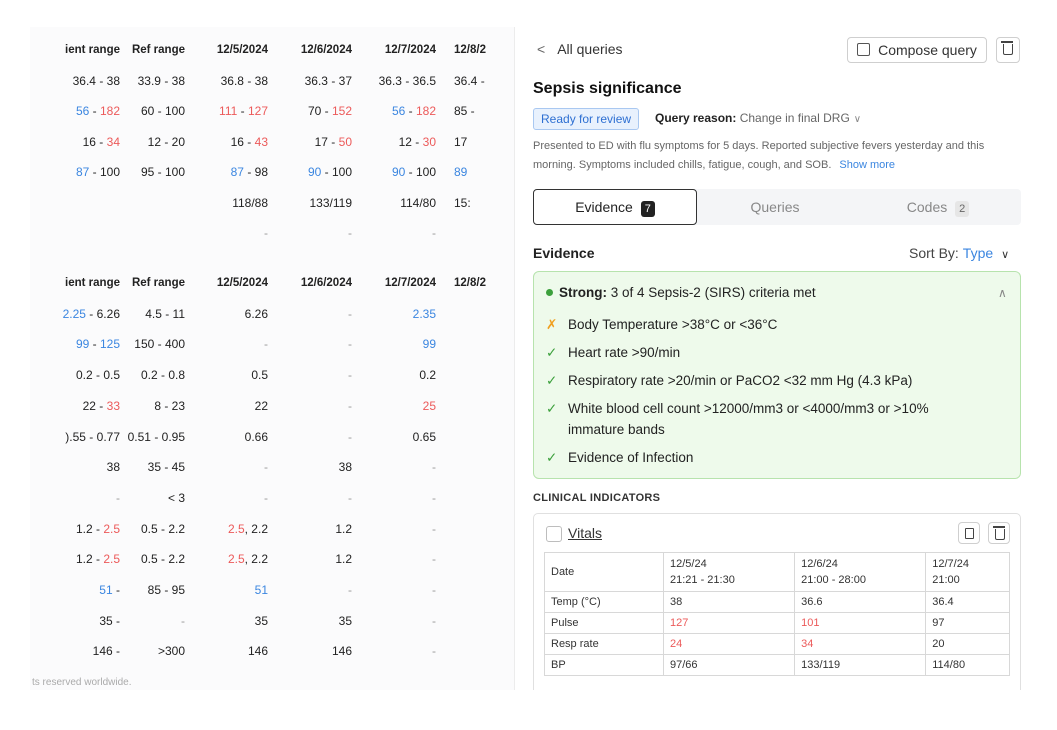 The image size is (1057, 730). Describe the element at coordinates (917, 50) in the screenshot. I see `compose-query-button: Compose query` at that location.